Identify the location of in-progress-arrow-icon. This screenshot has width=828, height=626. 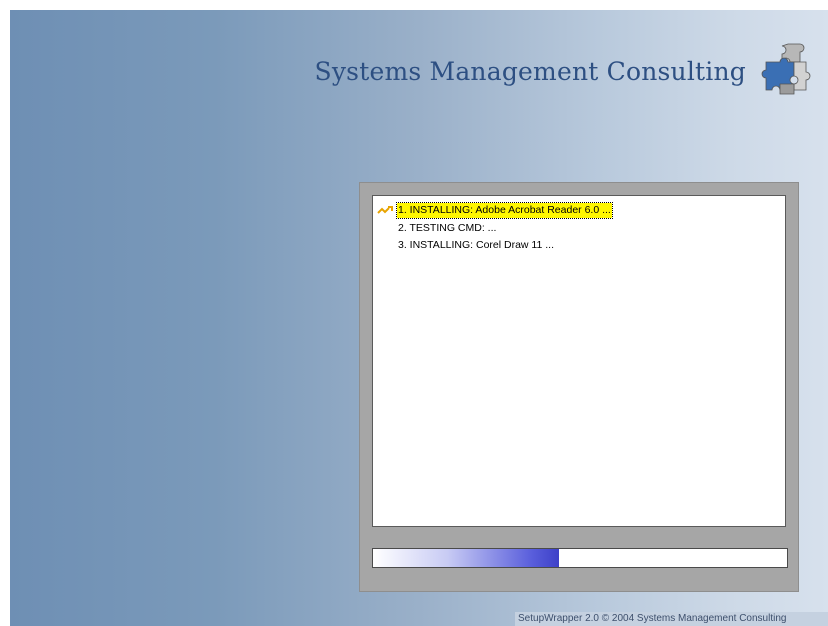
(385, 210).